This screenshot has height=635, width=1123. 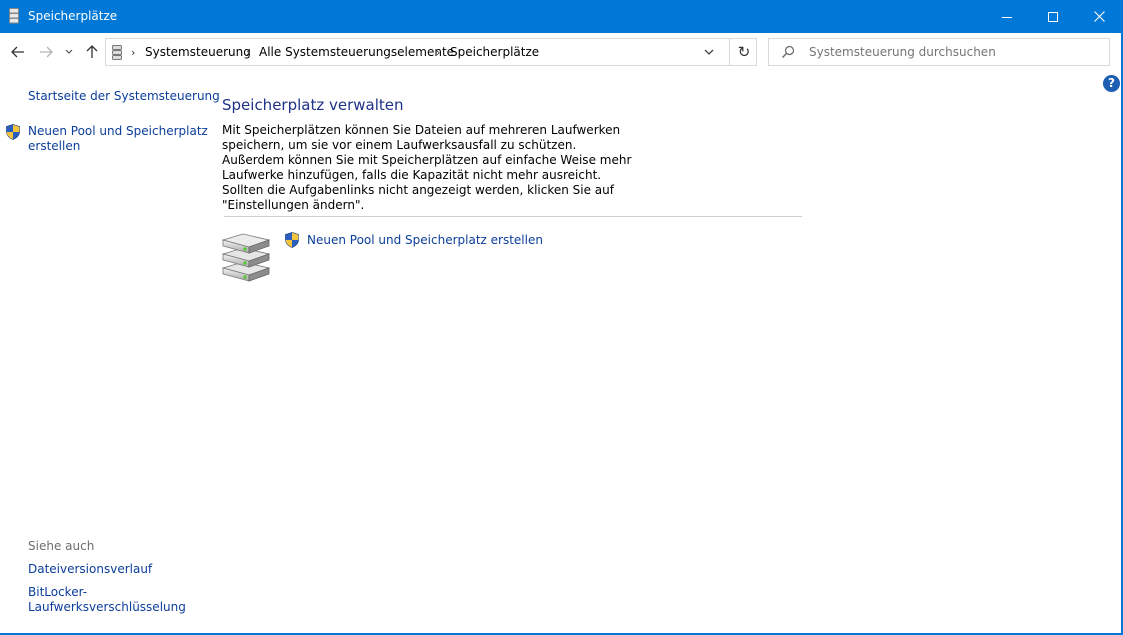 I want to click on close-button, so click(x=1099, y=16).